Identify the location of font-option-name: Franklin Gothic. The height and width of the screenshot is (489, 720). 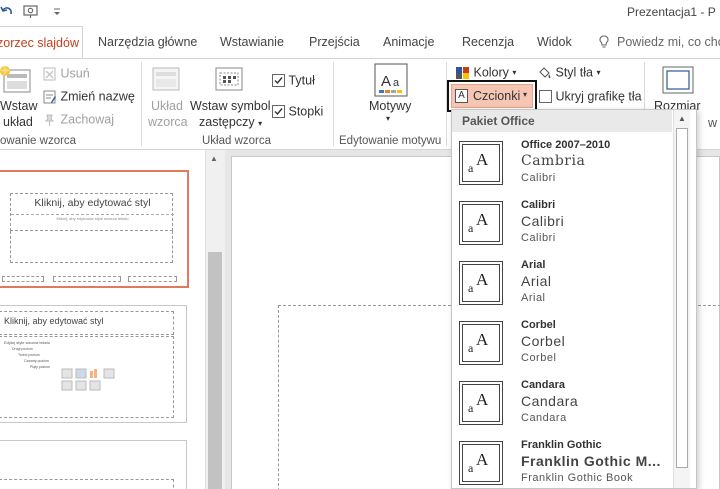
(561, 445).